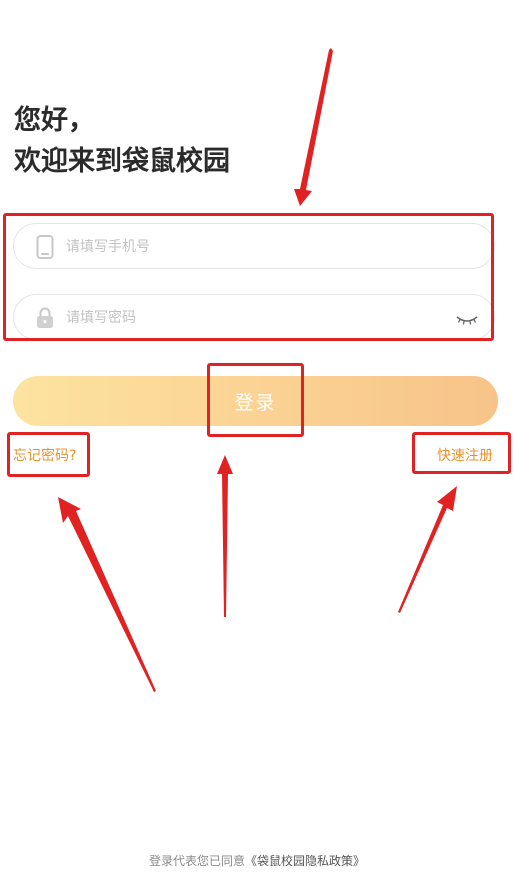 The image size is (514, 896). What do you see at coordinates (107, 594) in the screenshot?
I see `arrow-to-forgot` at bounding box center [107, 594].